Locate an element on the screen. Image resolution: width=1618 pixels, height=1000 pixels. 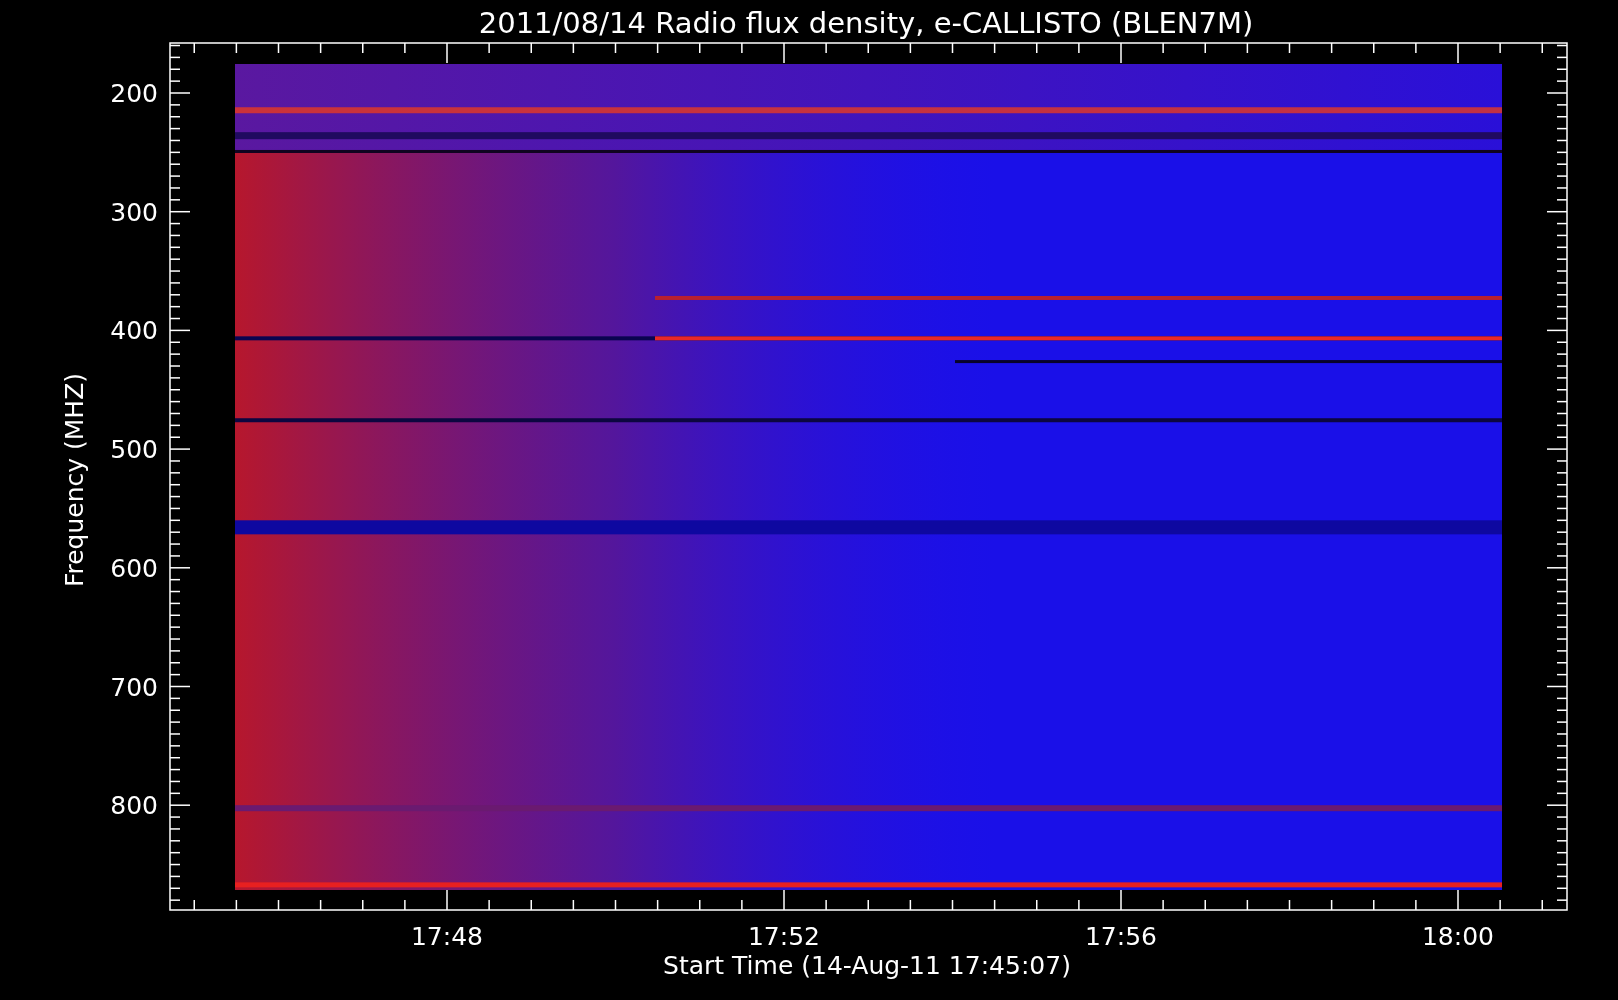
axis-tick-label: 800 is located at coordinates (134, 806).